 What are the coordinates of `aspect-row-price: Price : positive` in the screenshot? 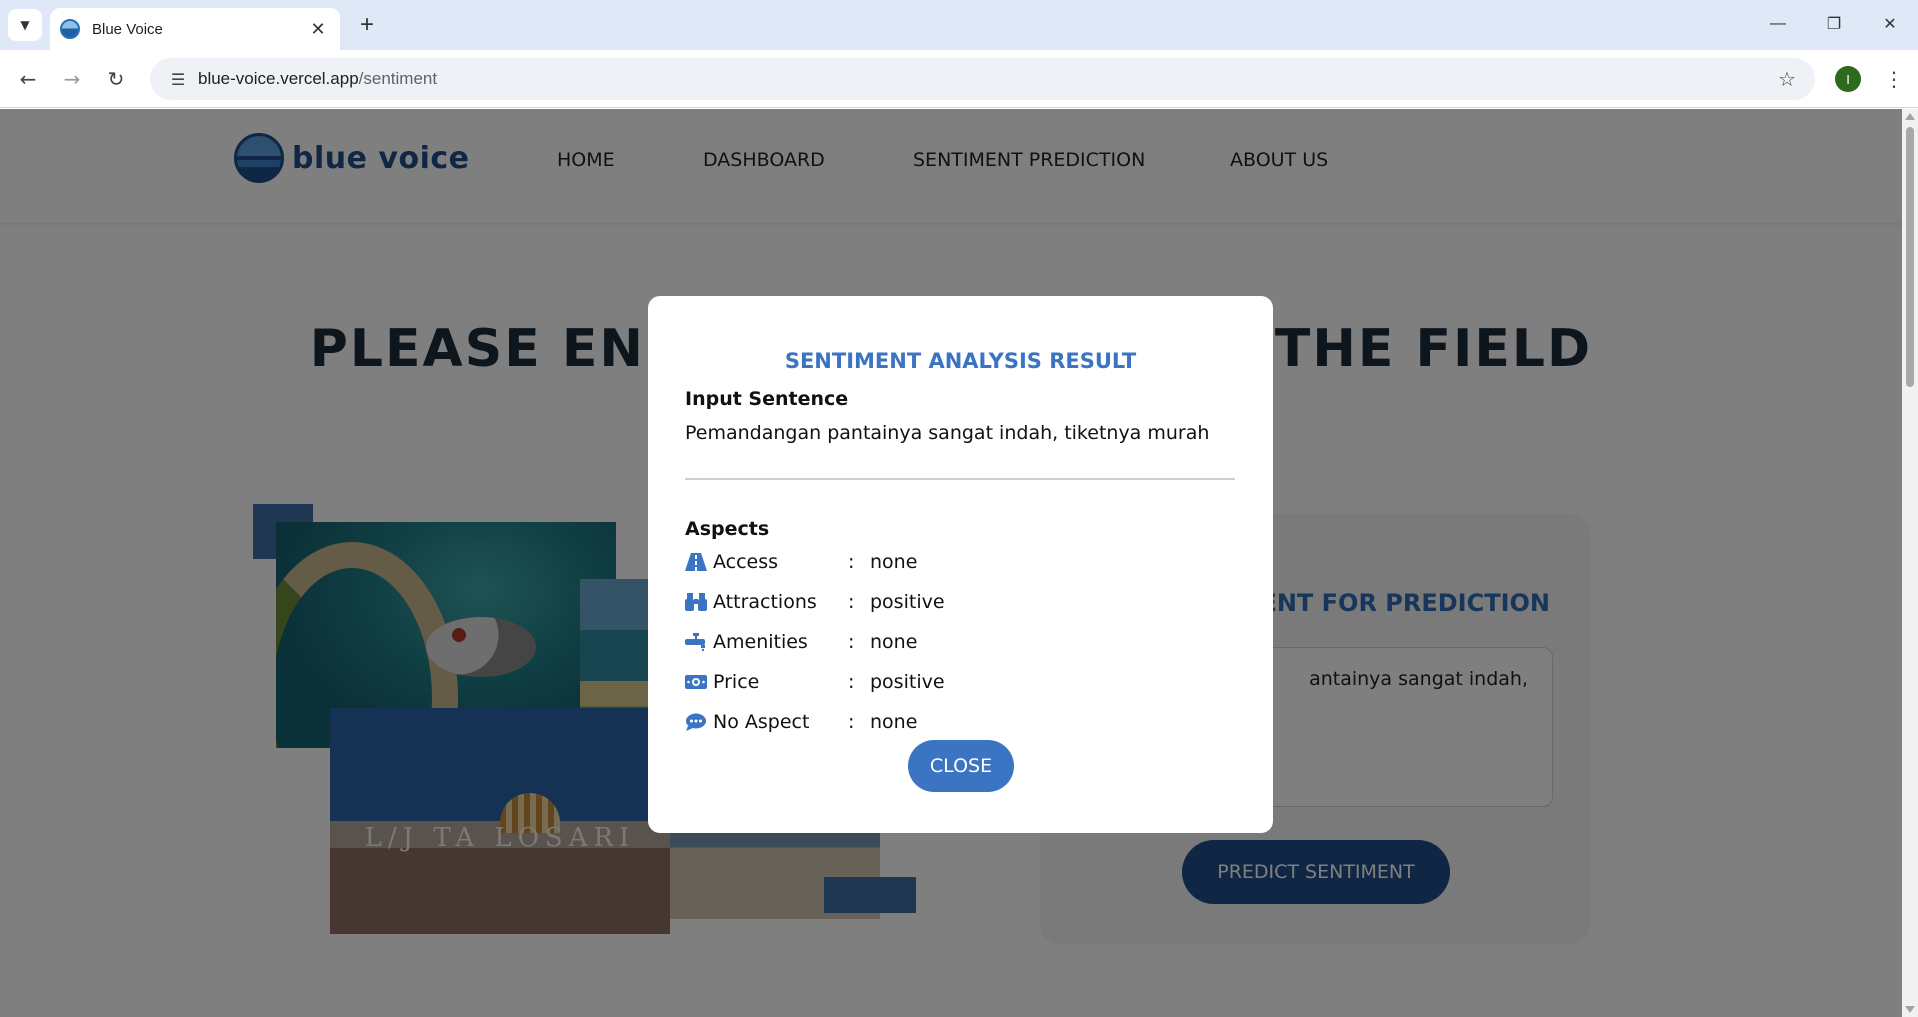 It's located at (852, 682).